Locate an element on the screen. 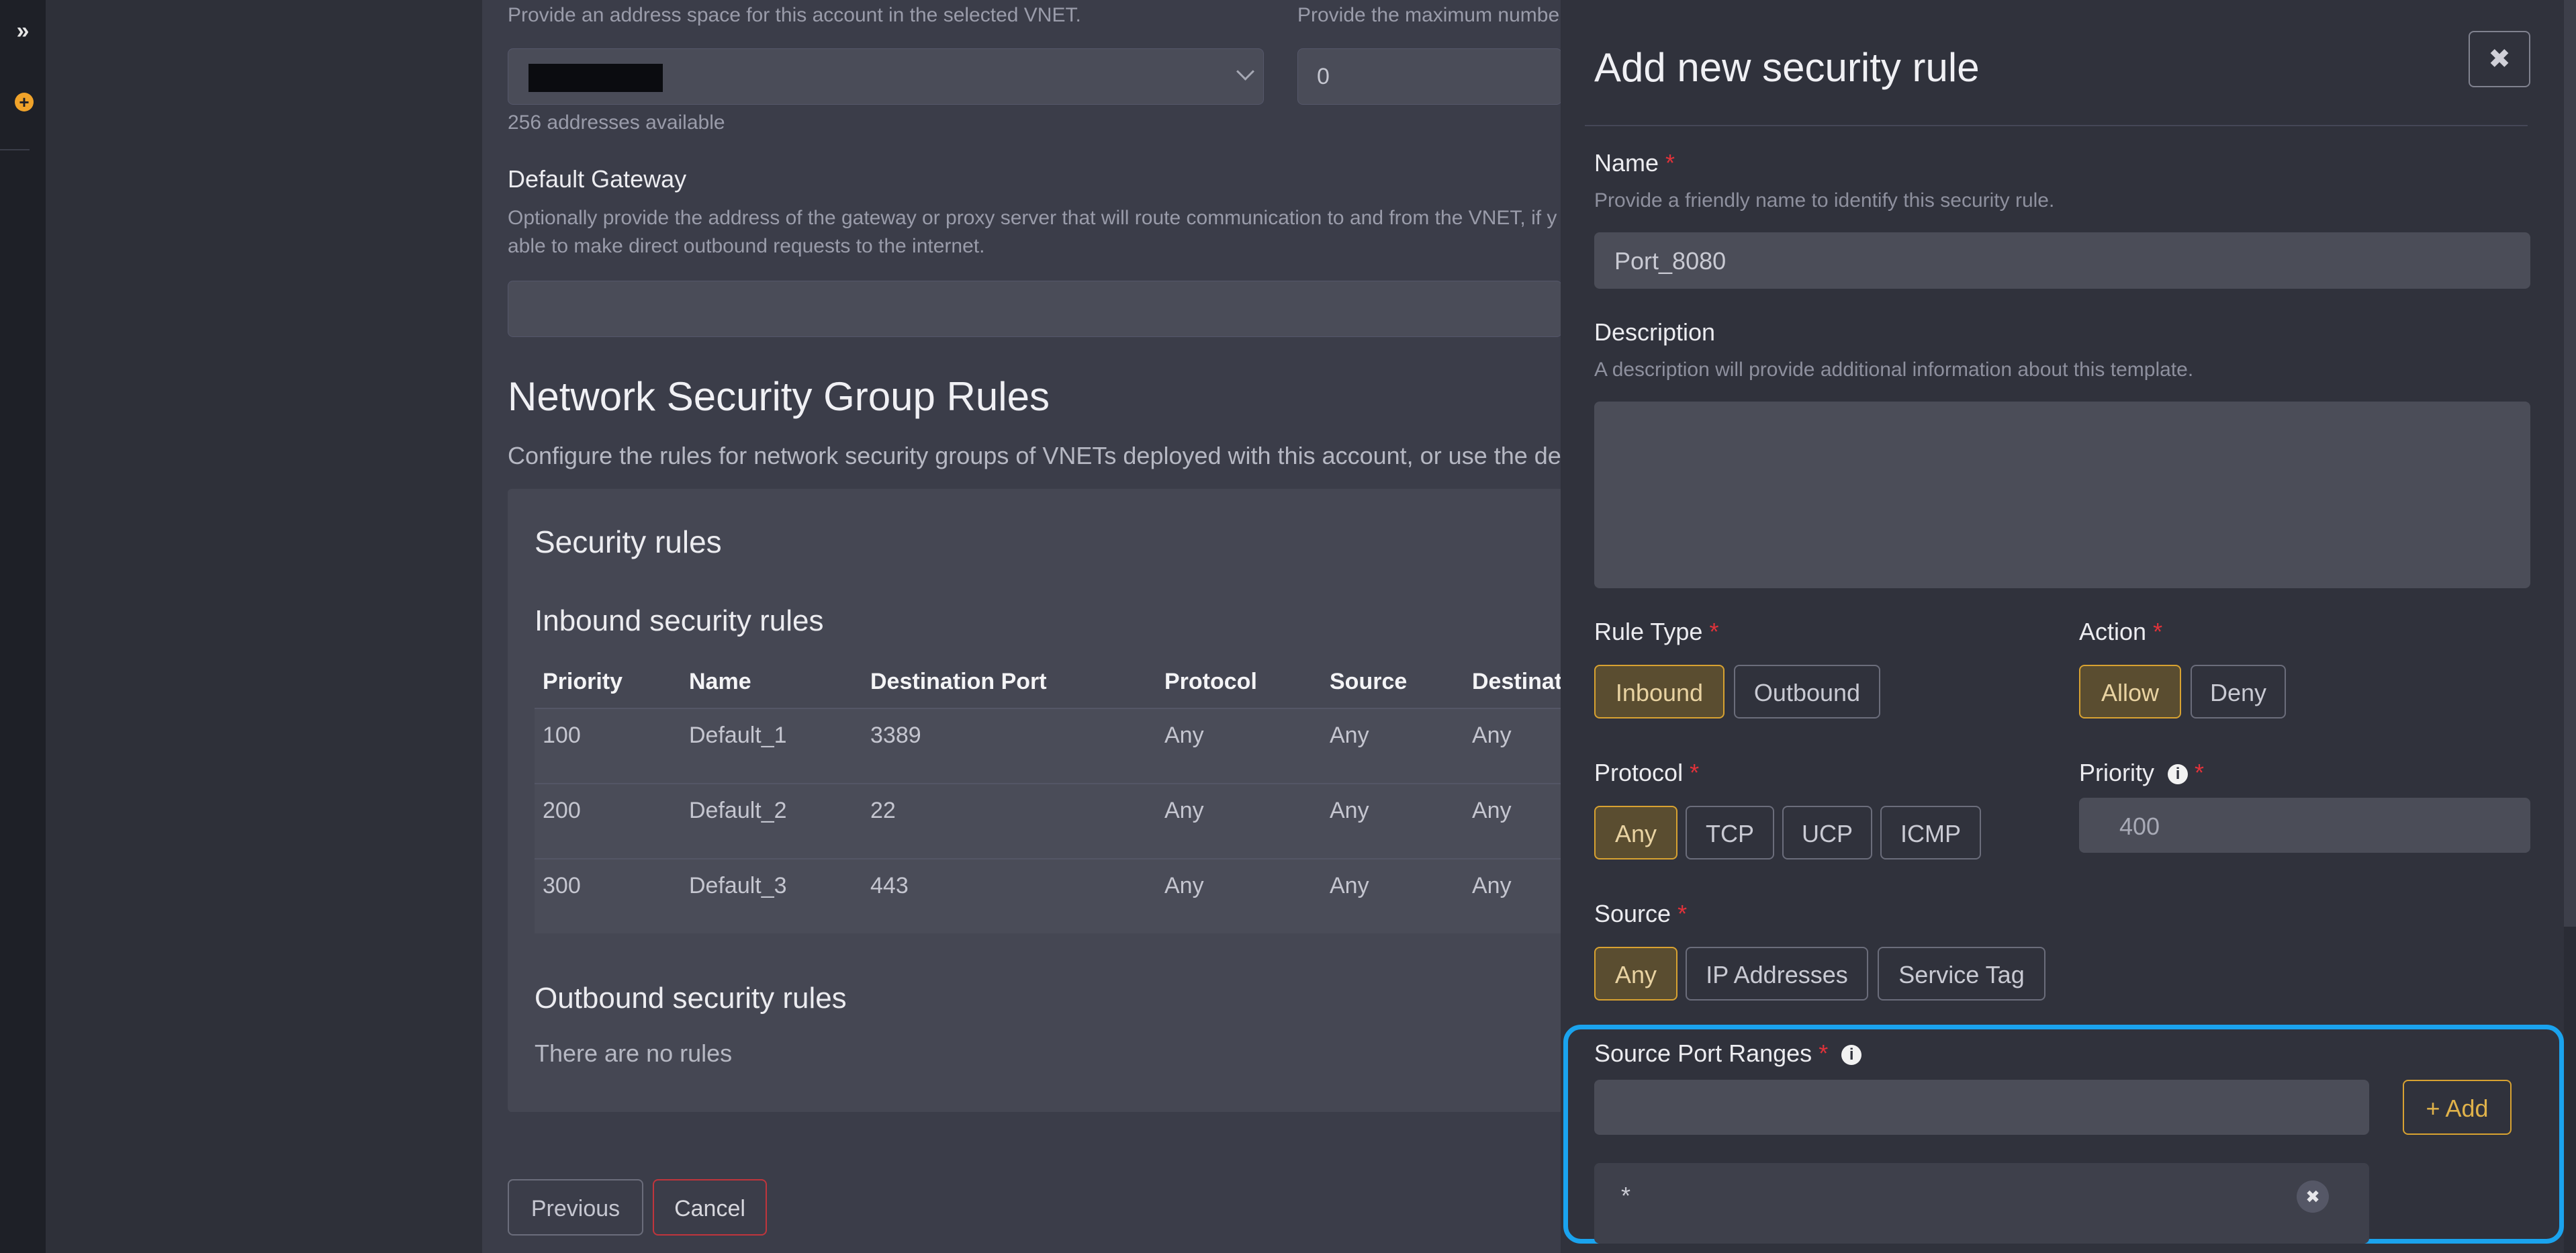  cell-name: Default_1 is located at coordinates (738, 735).